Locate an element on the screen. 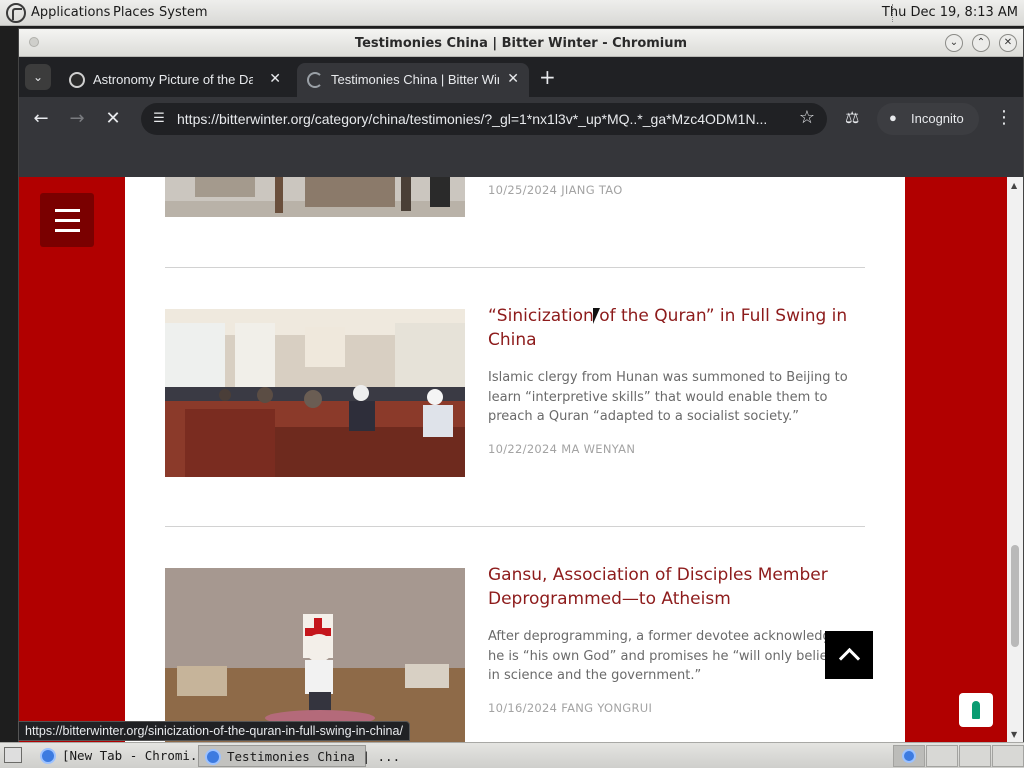 This screenshot has width=1024, height=768. minimize-icon: ⌄ is located at coordinates (954, 43).